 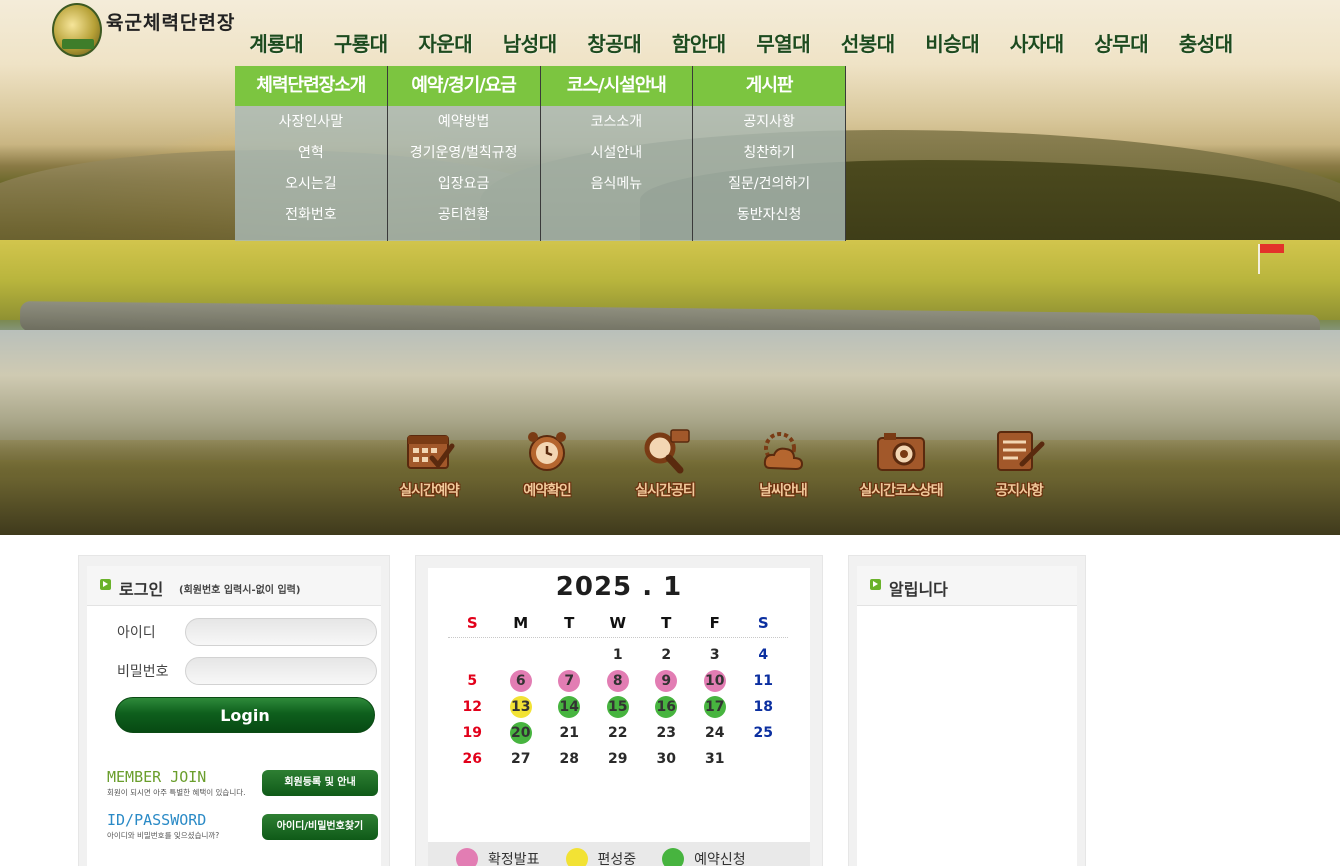 What do you see at coordinates (666, 759) in the screenshot?
I see `calendar-day: 30` at bounding box center [666, 759].